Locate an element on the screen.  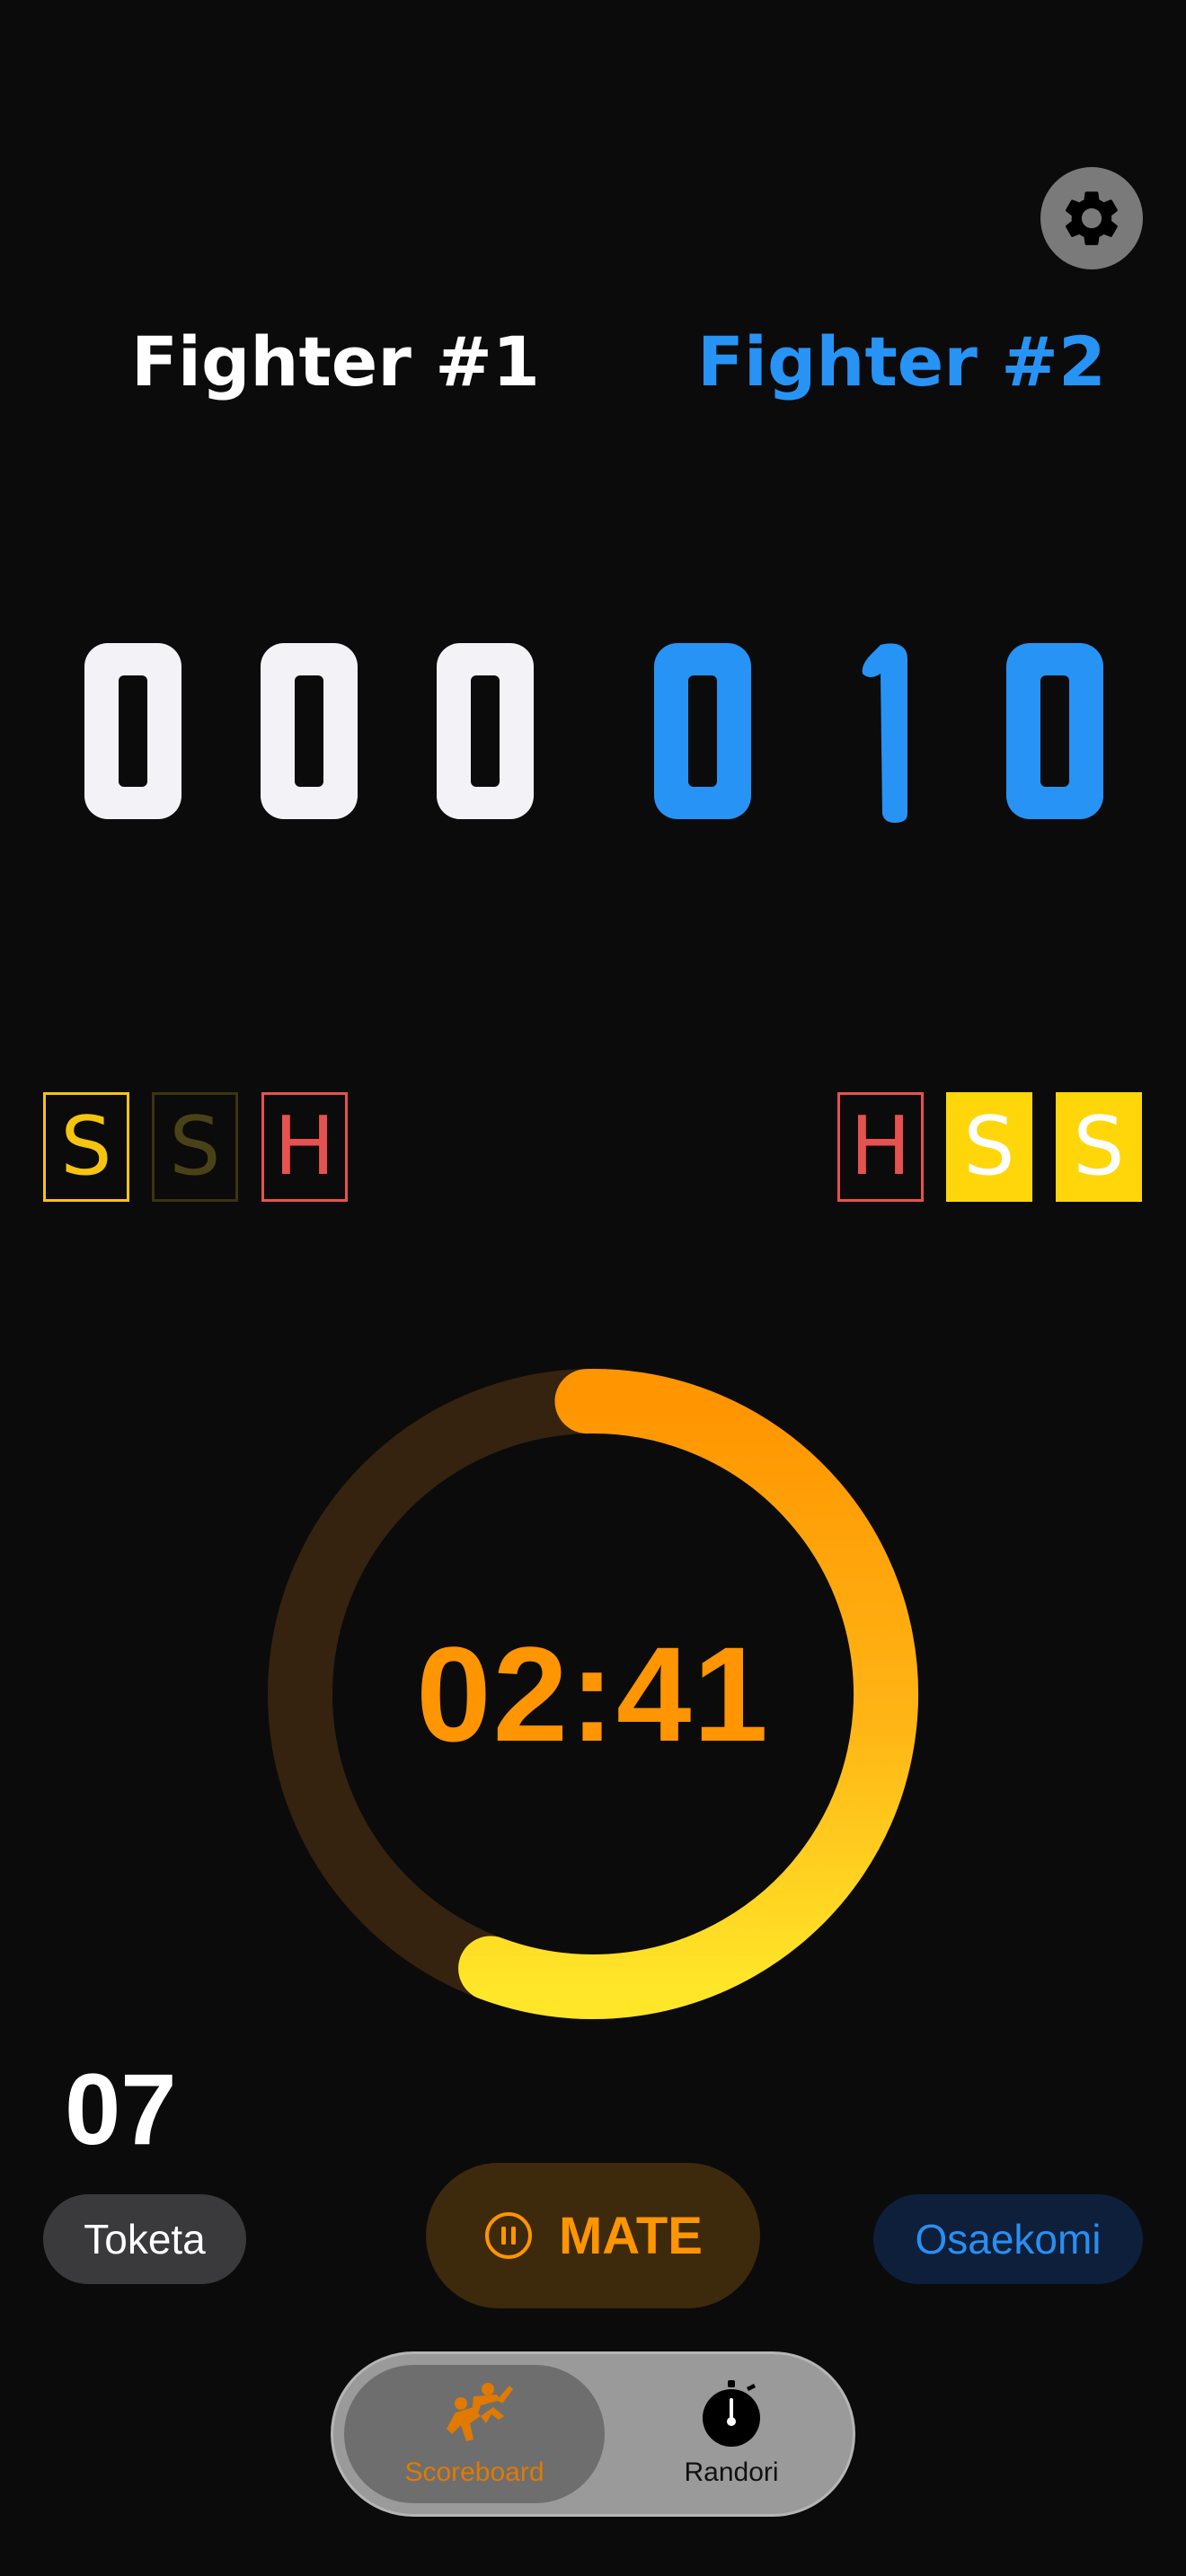
fighter1-wazaari-score: 0 is located at coordinates (309, 731).